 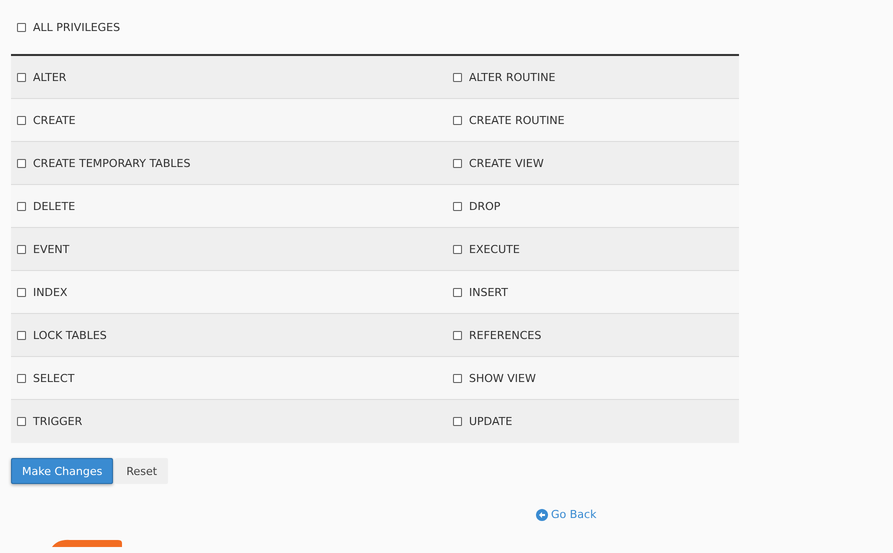 What do you see at coordinates (53, 378) in the screenshot?
I see `checkbox-label: SELECT` at bounding box center [53, 378].